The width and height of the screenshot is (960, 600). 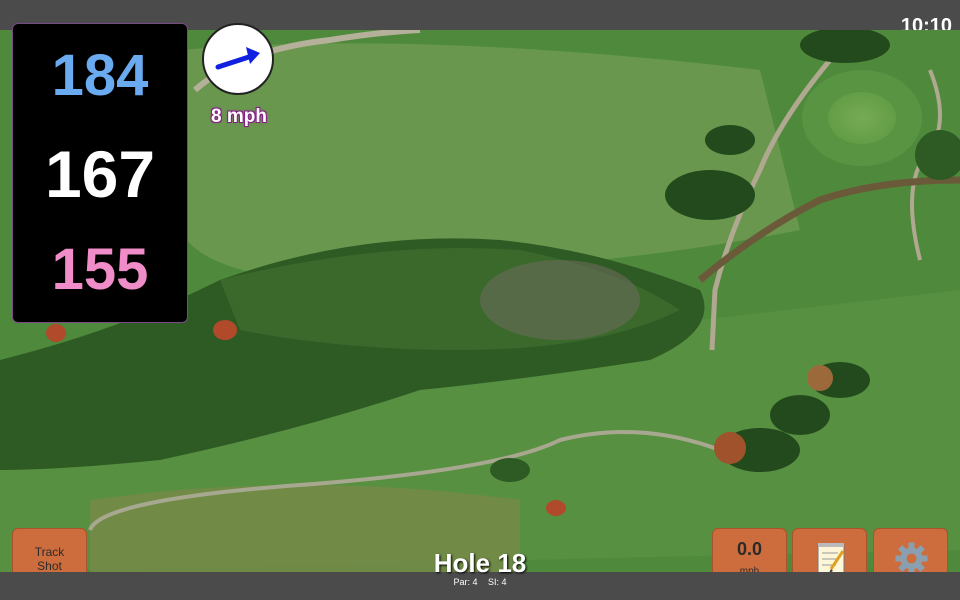 What do you see at coordinates (239, 116) in the screenshot?
I see `wind-speed: 8 mph` at bounding box center [239, 116].